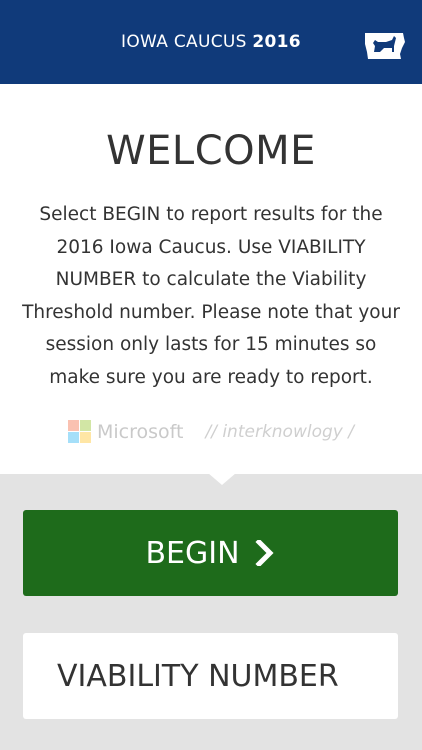 The image size is (422, 750). What do you see at coordinates (279, 432) in the screenshot?
I see `interknowlogy-logo-text: // interknowlogy /` at bounding box center [279, 432].